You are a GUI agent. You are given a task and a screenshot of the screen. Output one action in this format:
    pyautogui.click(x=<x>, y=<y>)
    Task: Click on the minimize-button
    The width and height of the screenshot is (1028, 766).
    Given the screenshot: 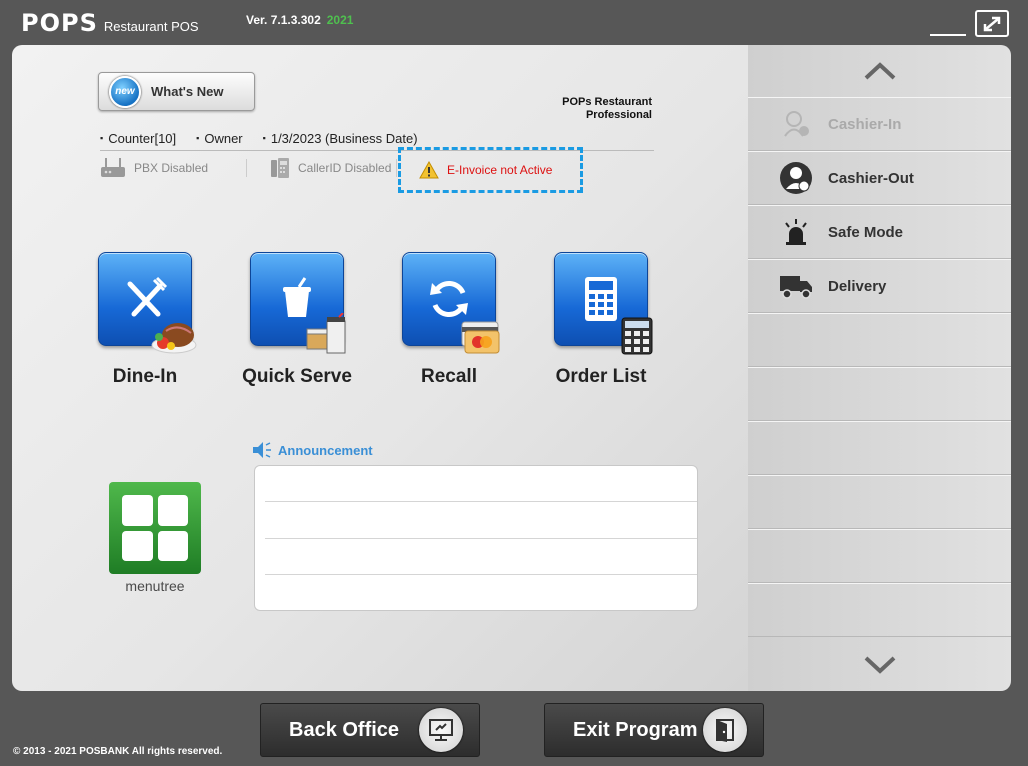 What is the action you would take?
    pyautogui.click(x=948, y=28)
    